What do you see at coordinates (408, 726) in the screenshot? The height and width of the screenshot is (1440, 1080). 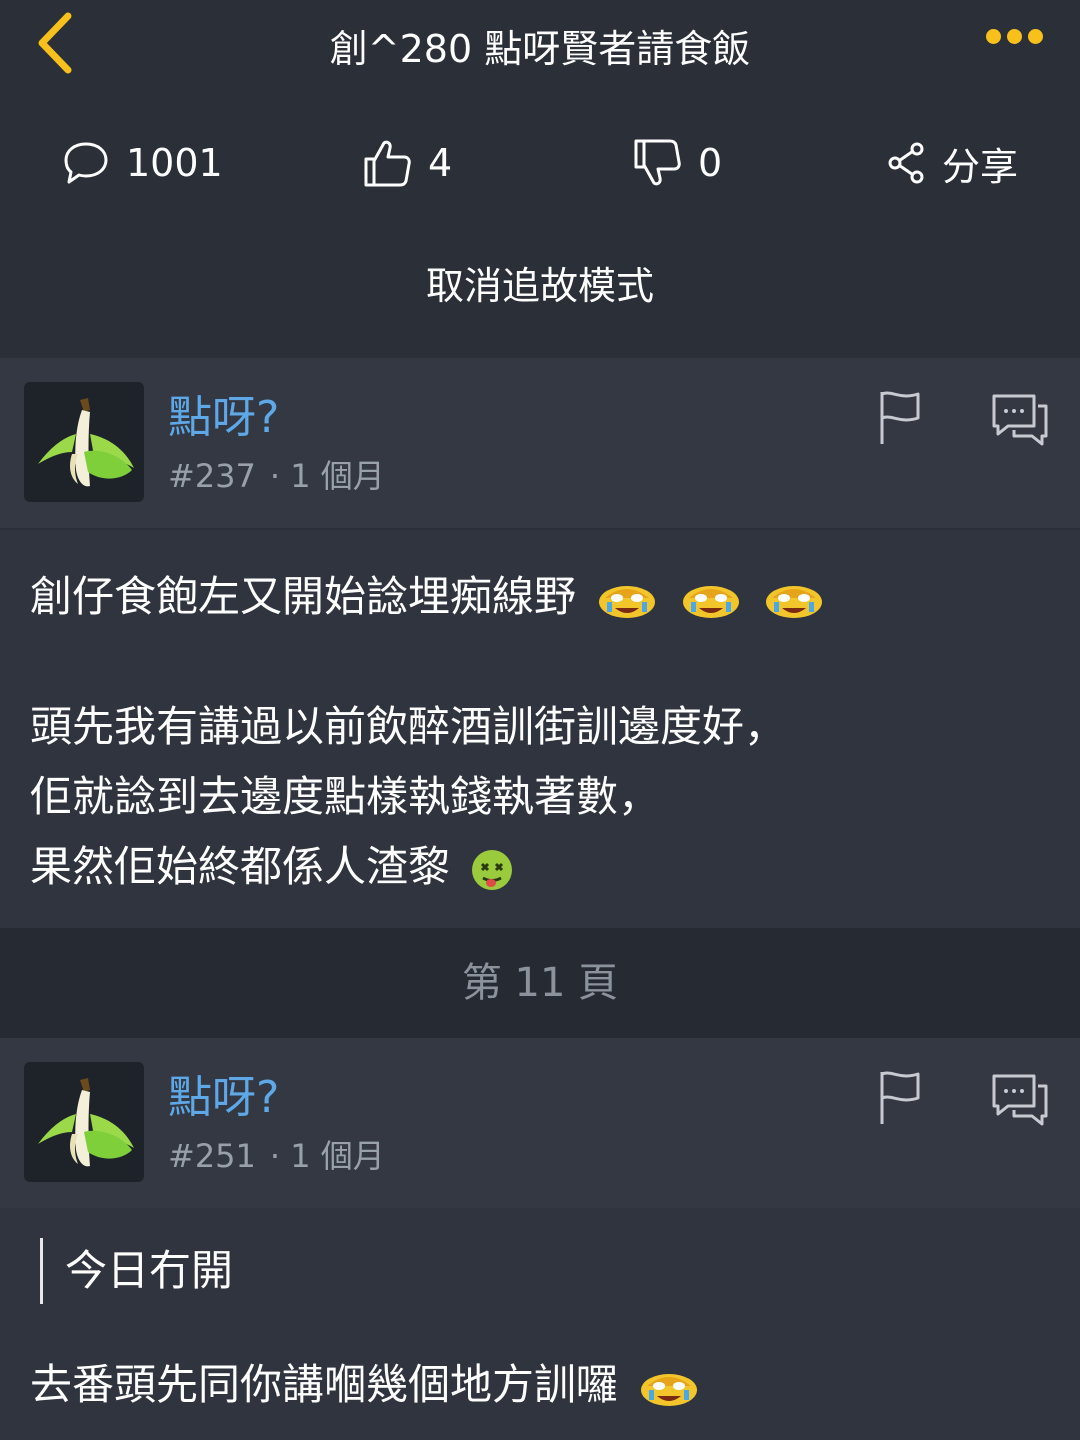 I see `post-line: 頭先我有講過以前飲醉酒訓街訓邊度好，` at bounding box center [408, 726].